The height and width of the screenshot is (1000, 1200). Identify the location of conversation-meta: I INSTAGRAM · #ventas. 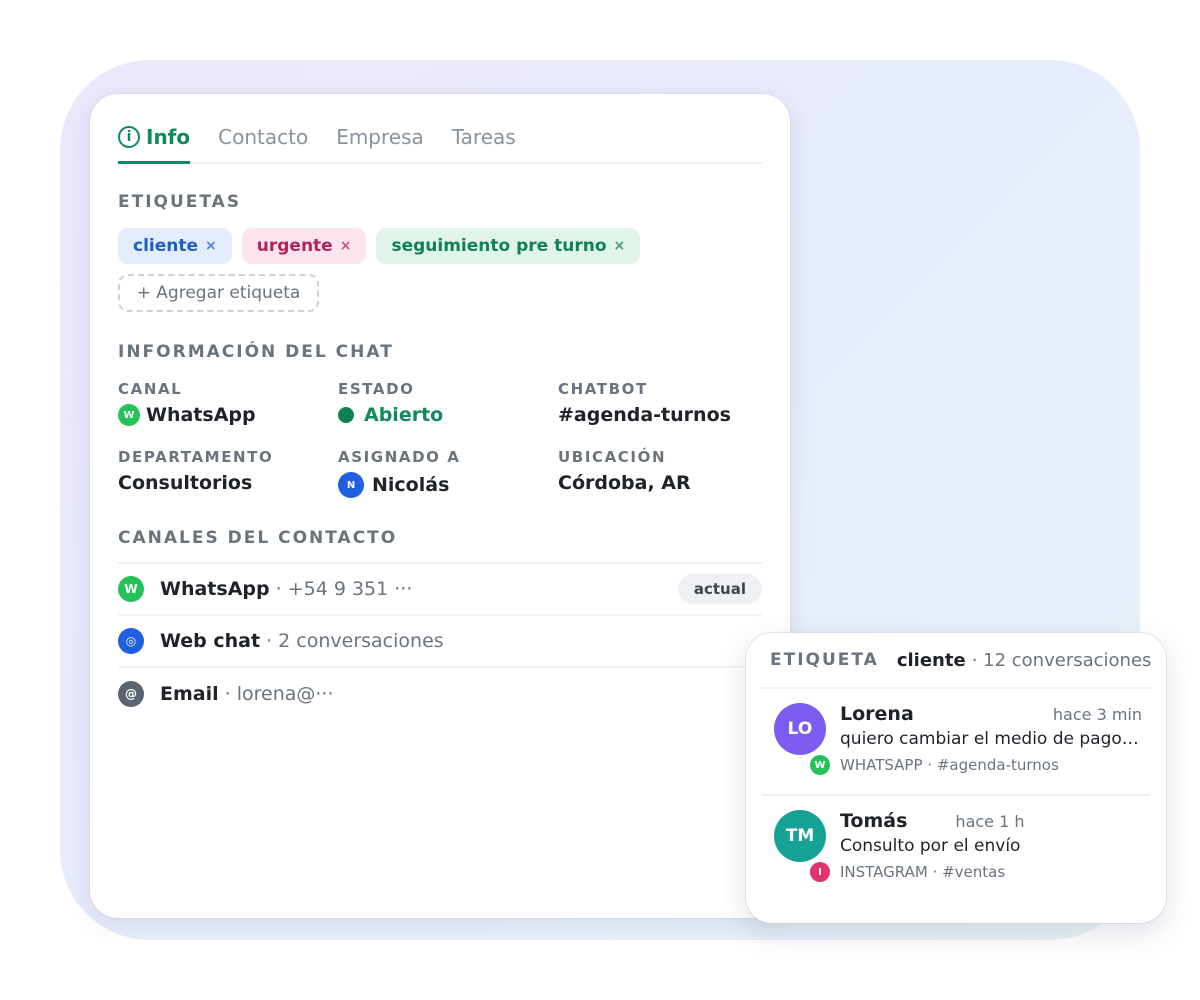
(976, 872).